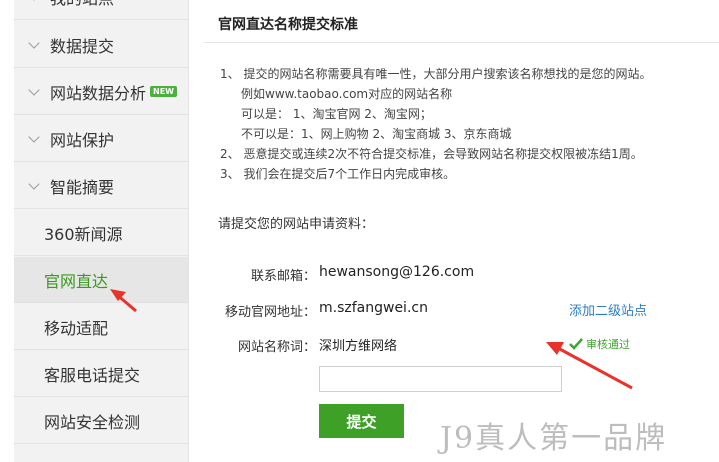  Describe the element at coordinates (101, 10) in the screenshot. I see `sidebar-item-my-sites: 我的站点` at that location.